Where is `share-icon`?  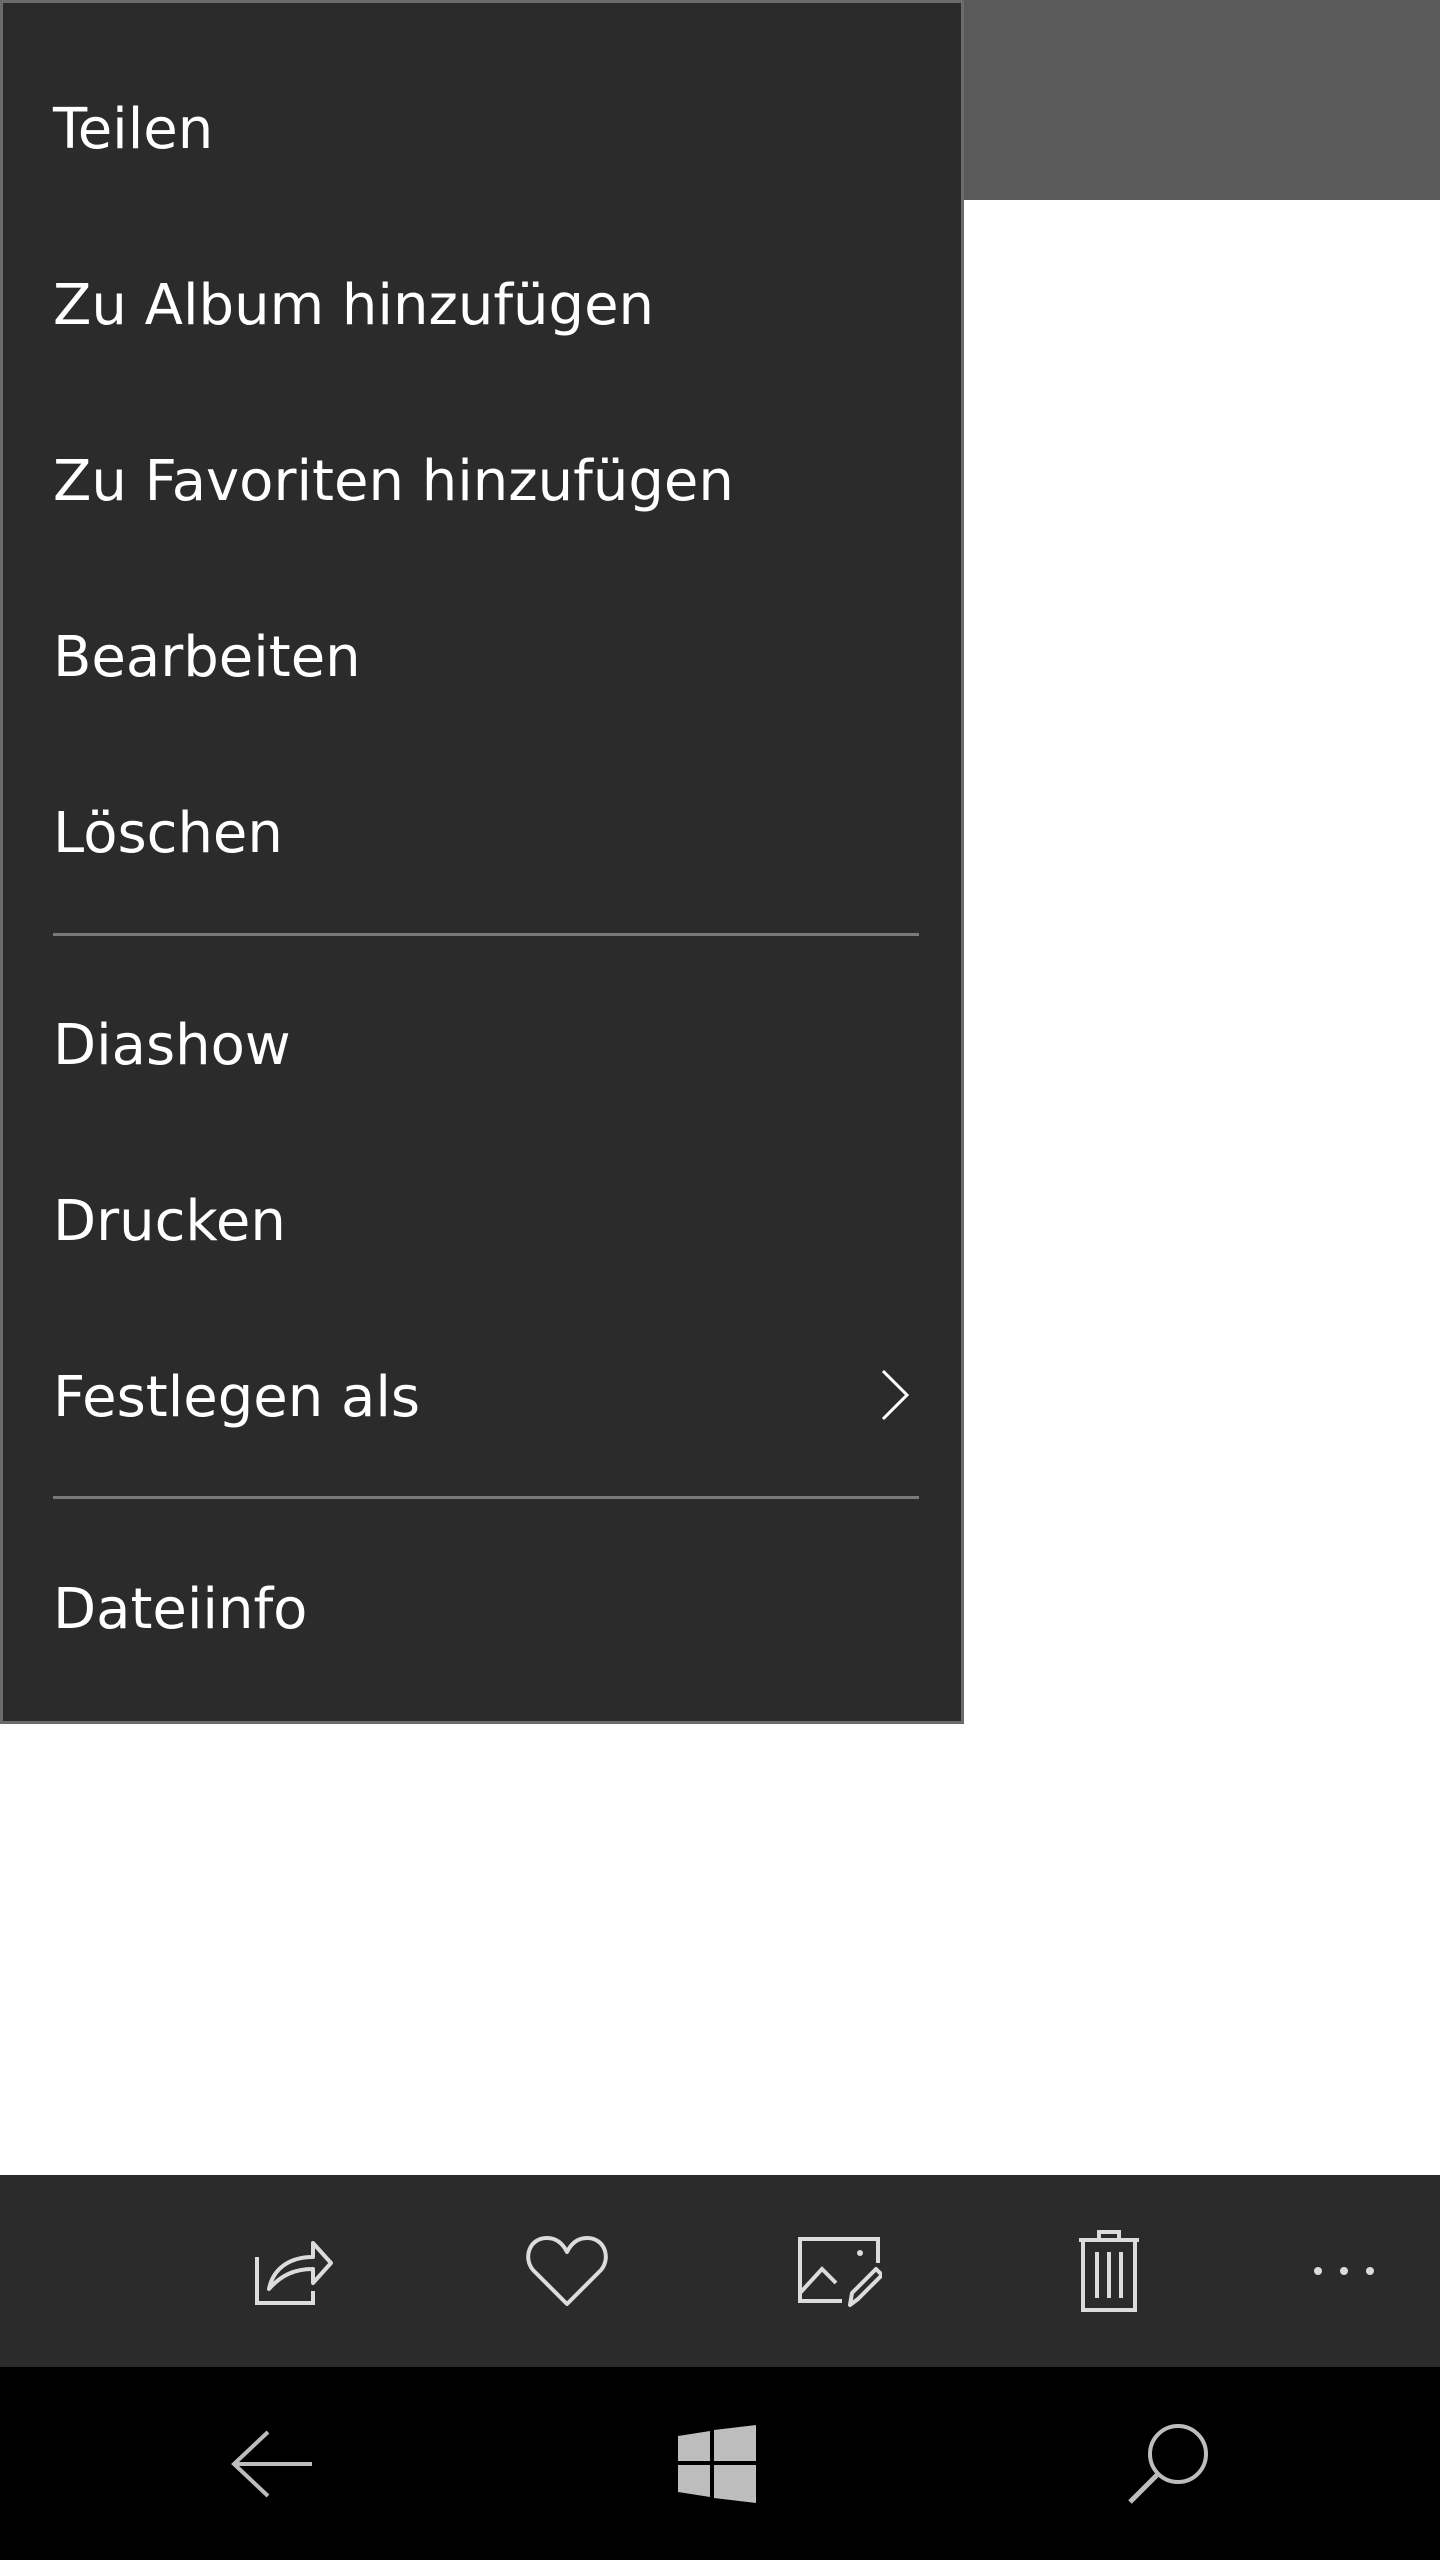
share-icon is located at coordinates (294, 2273).